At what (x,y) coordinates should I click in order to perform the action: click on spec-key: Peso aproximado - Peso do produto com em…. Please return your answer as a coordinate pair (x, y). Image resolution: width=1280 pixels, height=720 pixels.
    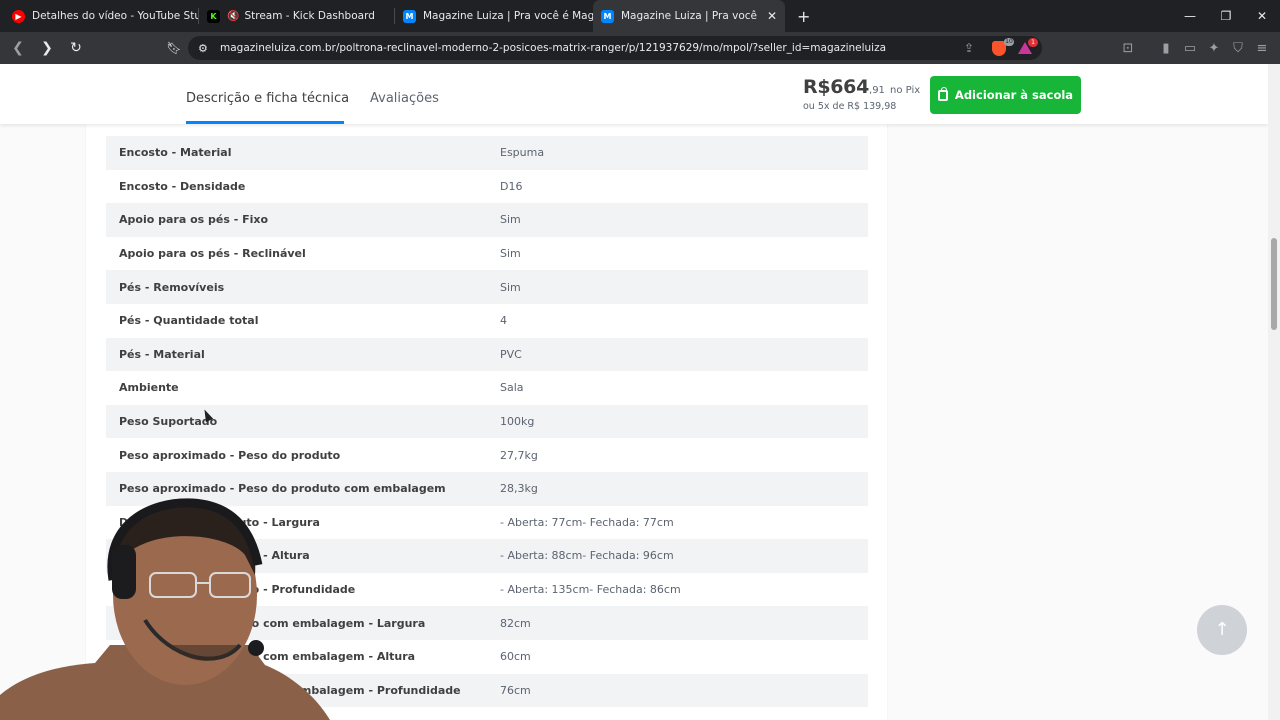
    Looking at the image, I should click on (282, 489).